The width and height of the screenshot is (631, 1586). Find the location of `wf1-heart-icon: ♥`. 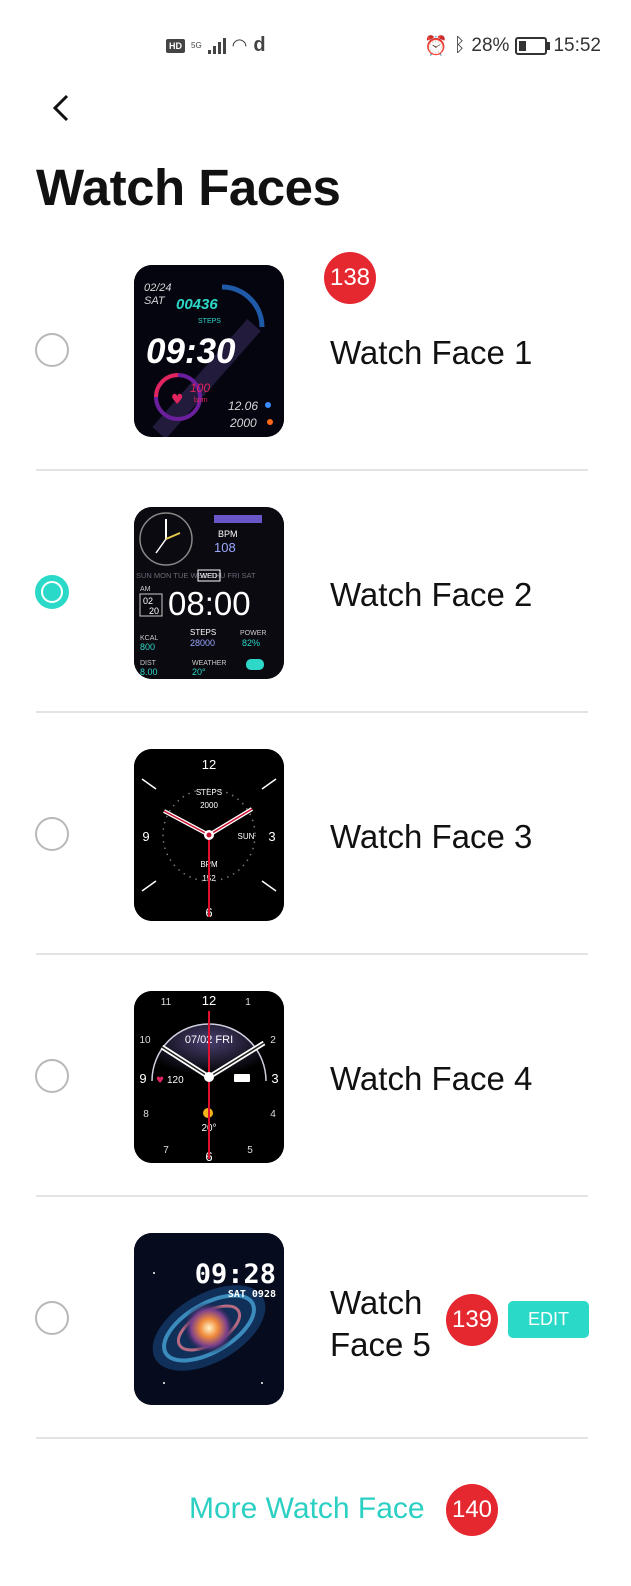

wf1-heart-icon: ♥ is located at coordinates (177, 400).